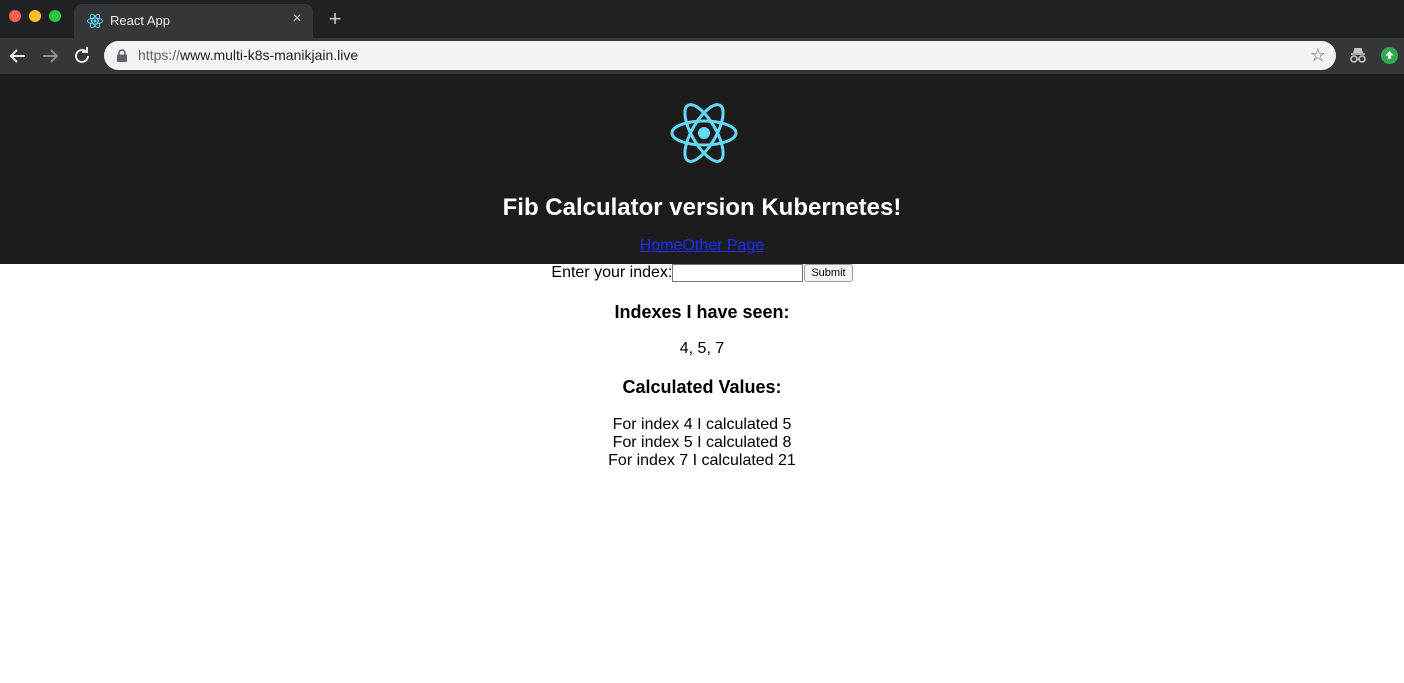 This screenshot has width=1404, height=683. I want to click on forward-button, so click(50, 56).